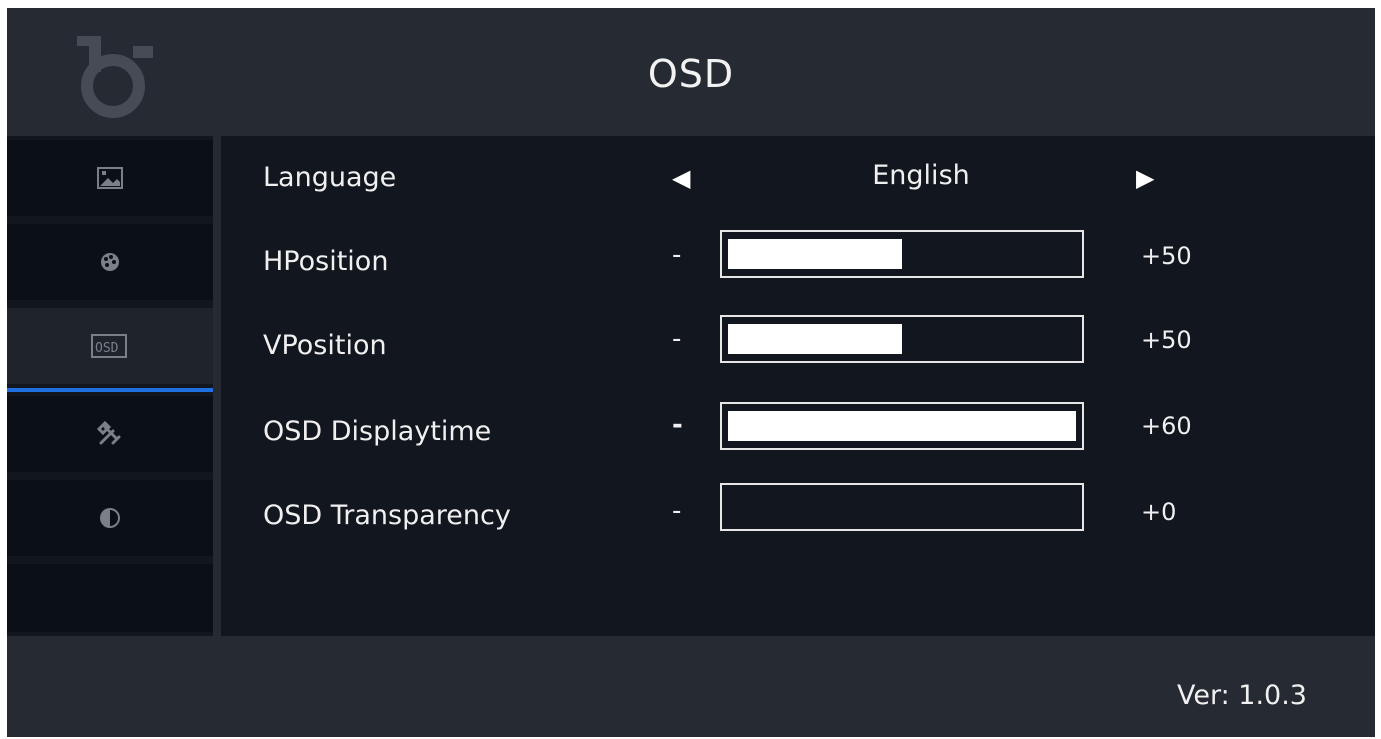 The width and height of the screenshot is (1381, 739). Describe the element at coordinates (921, 175) in the screenshot. I see `language-value: English` at that location.